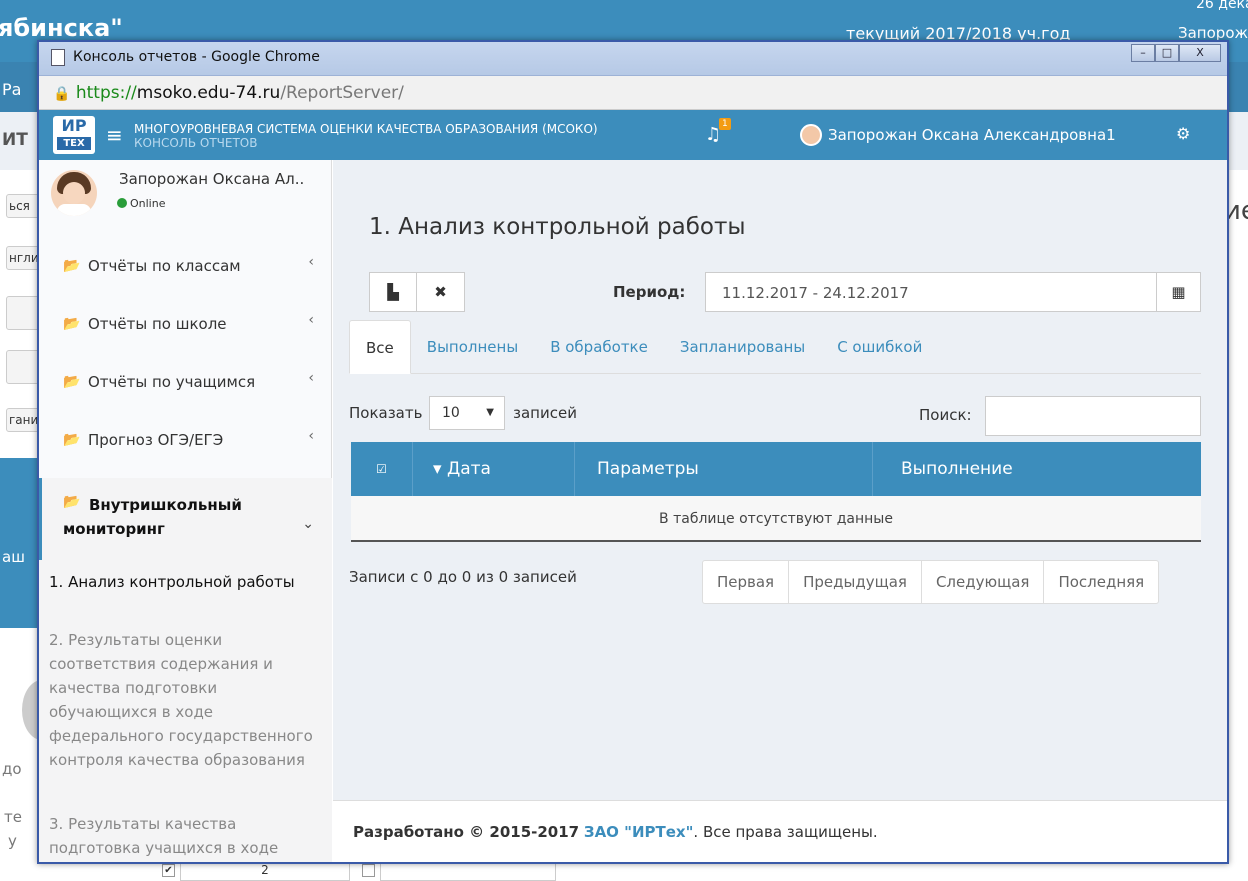  I want to click on footer-company-link: ЗАО "ИРТех", so click(639, 832).